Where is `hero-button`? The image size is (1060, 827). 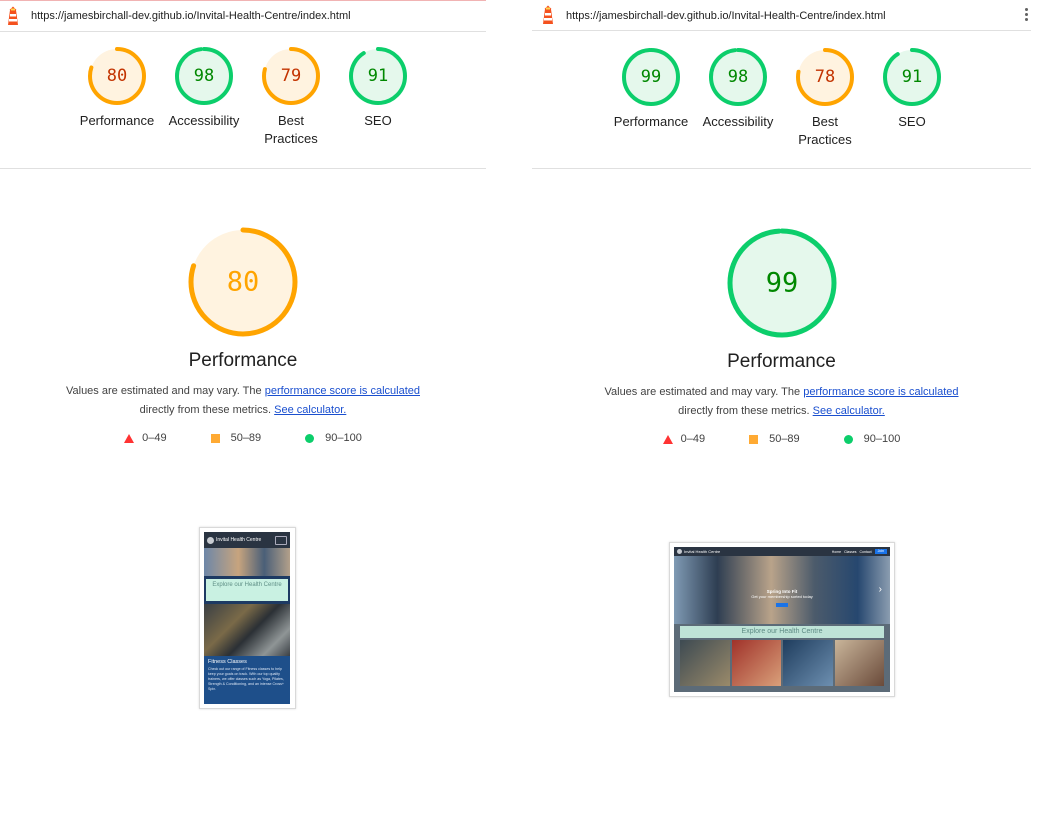
hero-button is located at coordinates (782, 605).